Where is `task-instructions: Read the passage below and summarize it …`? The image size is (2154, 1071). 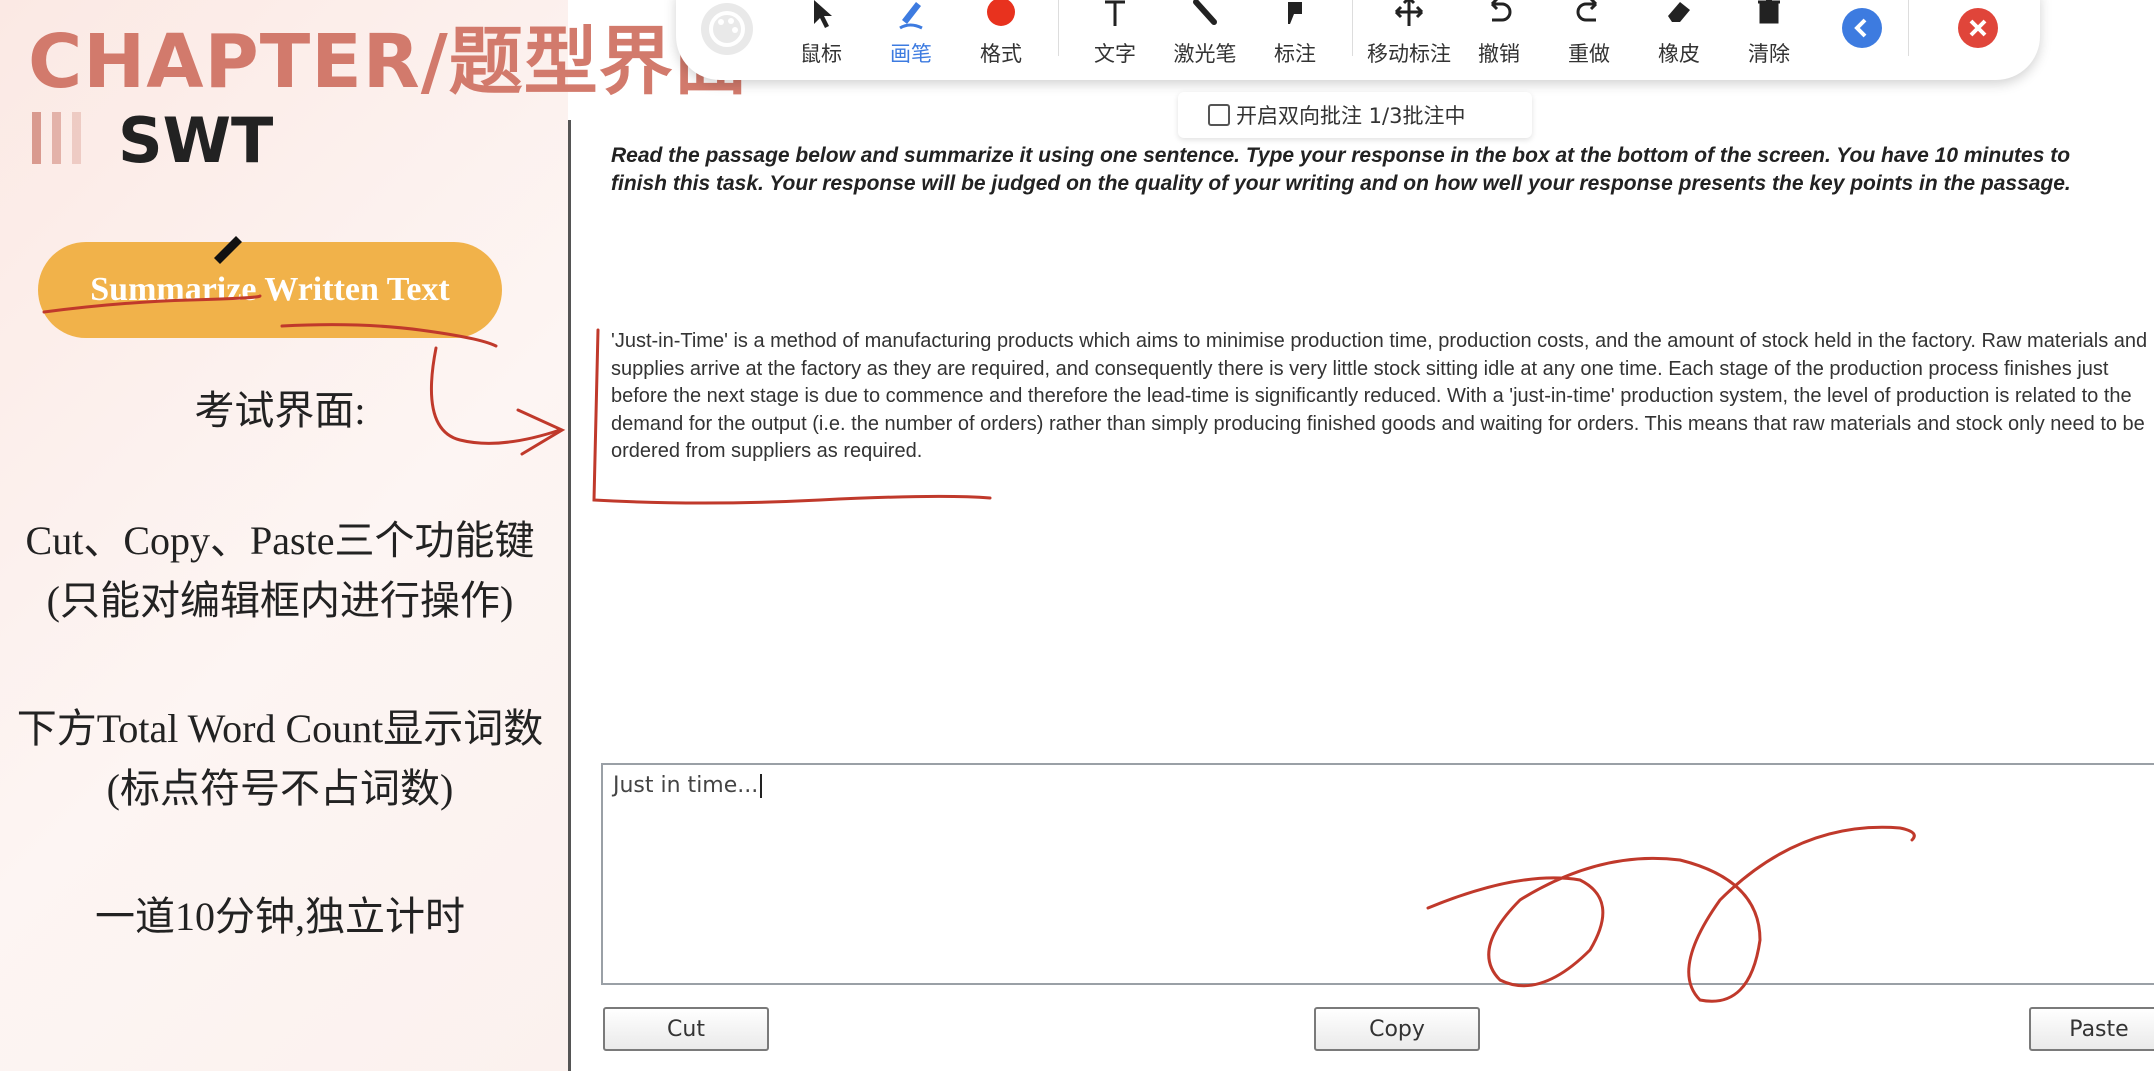
task-instructions: Read the passage below and summarize it … is located at coordinates (1341, 169).